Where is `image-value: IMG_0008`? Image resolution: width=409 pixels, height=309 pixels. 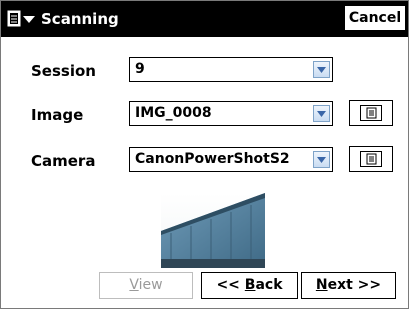 image-value: IMG_0008 is located at coordinates (173, 113).